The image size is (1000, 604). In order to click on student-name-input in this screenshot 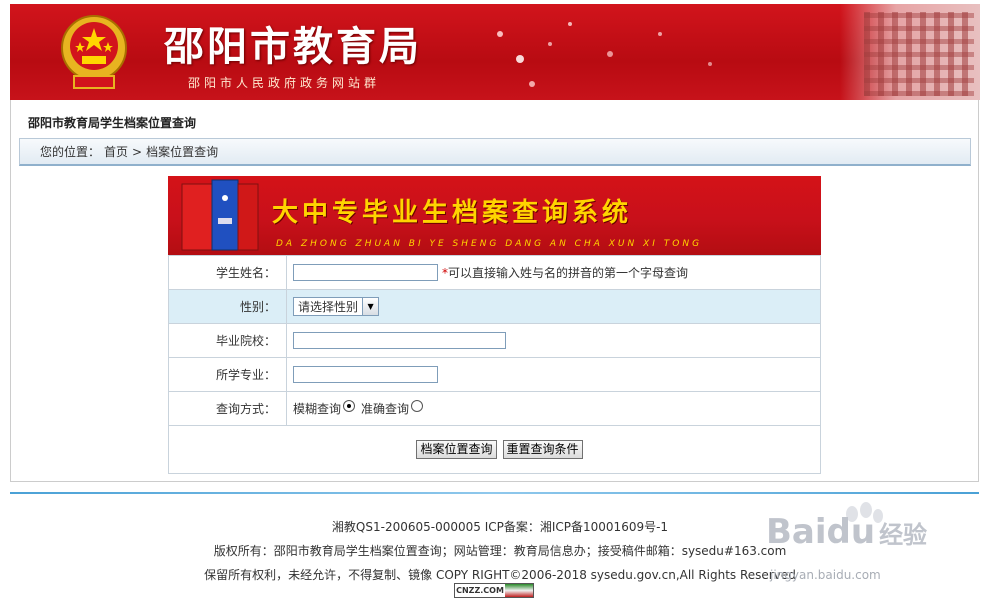, I will do `click(365, 272)`.